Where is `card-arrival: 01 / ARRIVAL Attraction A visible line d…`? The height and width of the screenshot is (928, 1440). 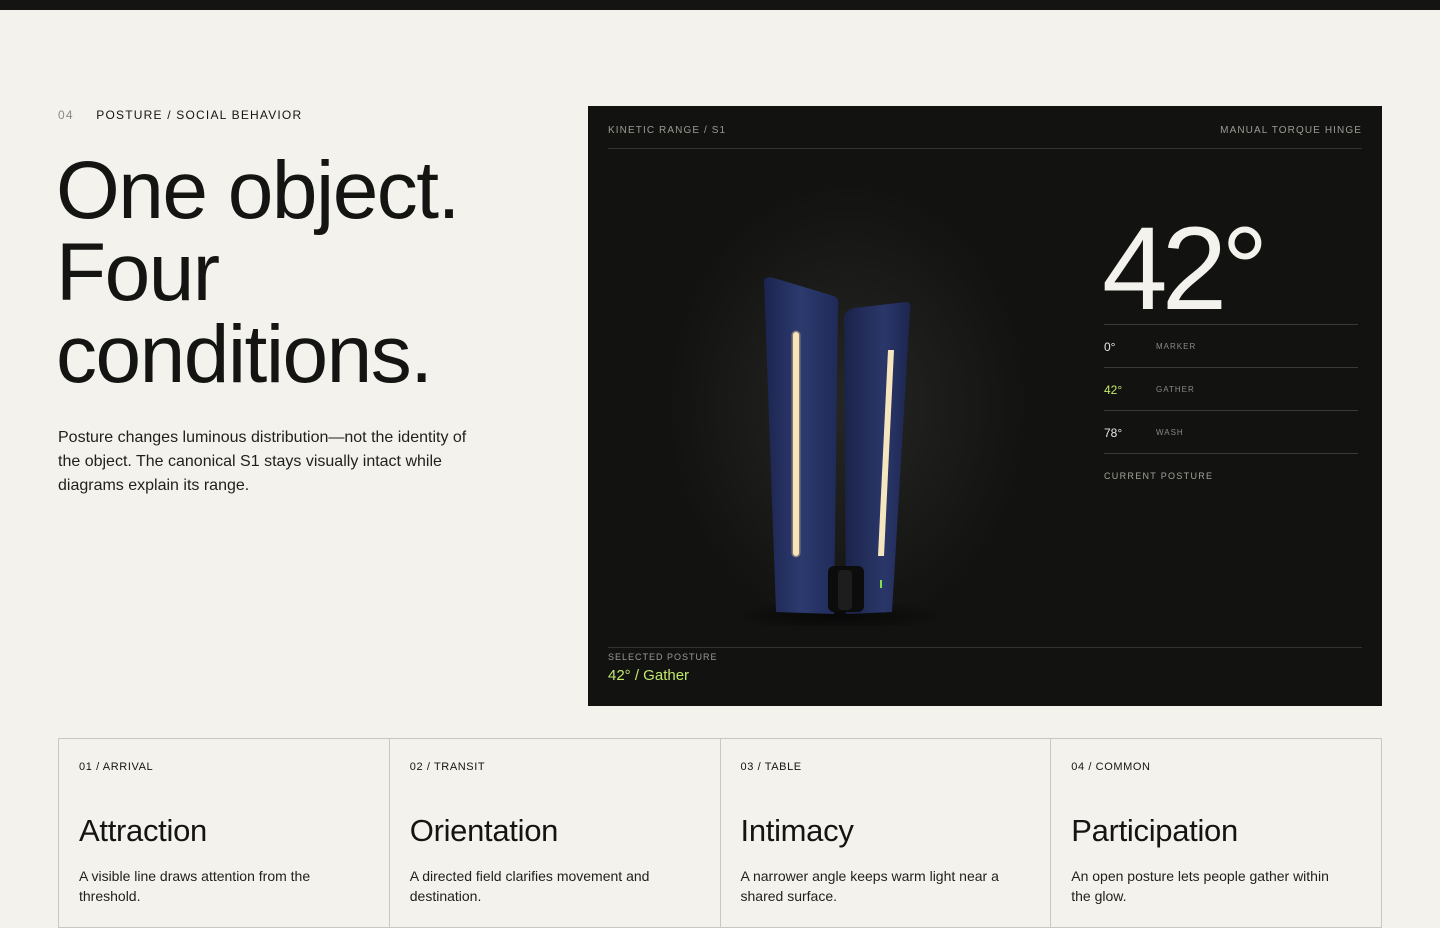
card-arrival: 01 / ARRIVAL Attraction A visible line d… is located at coordinates (224, 833).